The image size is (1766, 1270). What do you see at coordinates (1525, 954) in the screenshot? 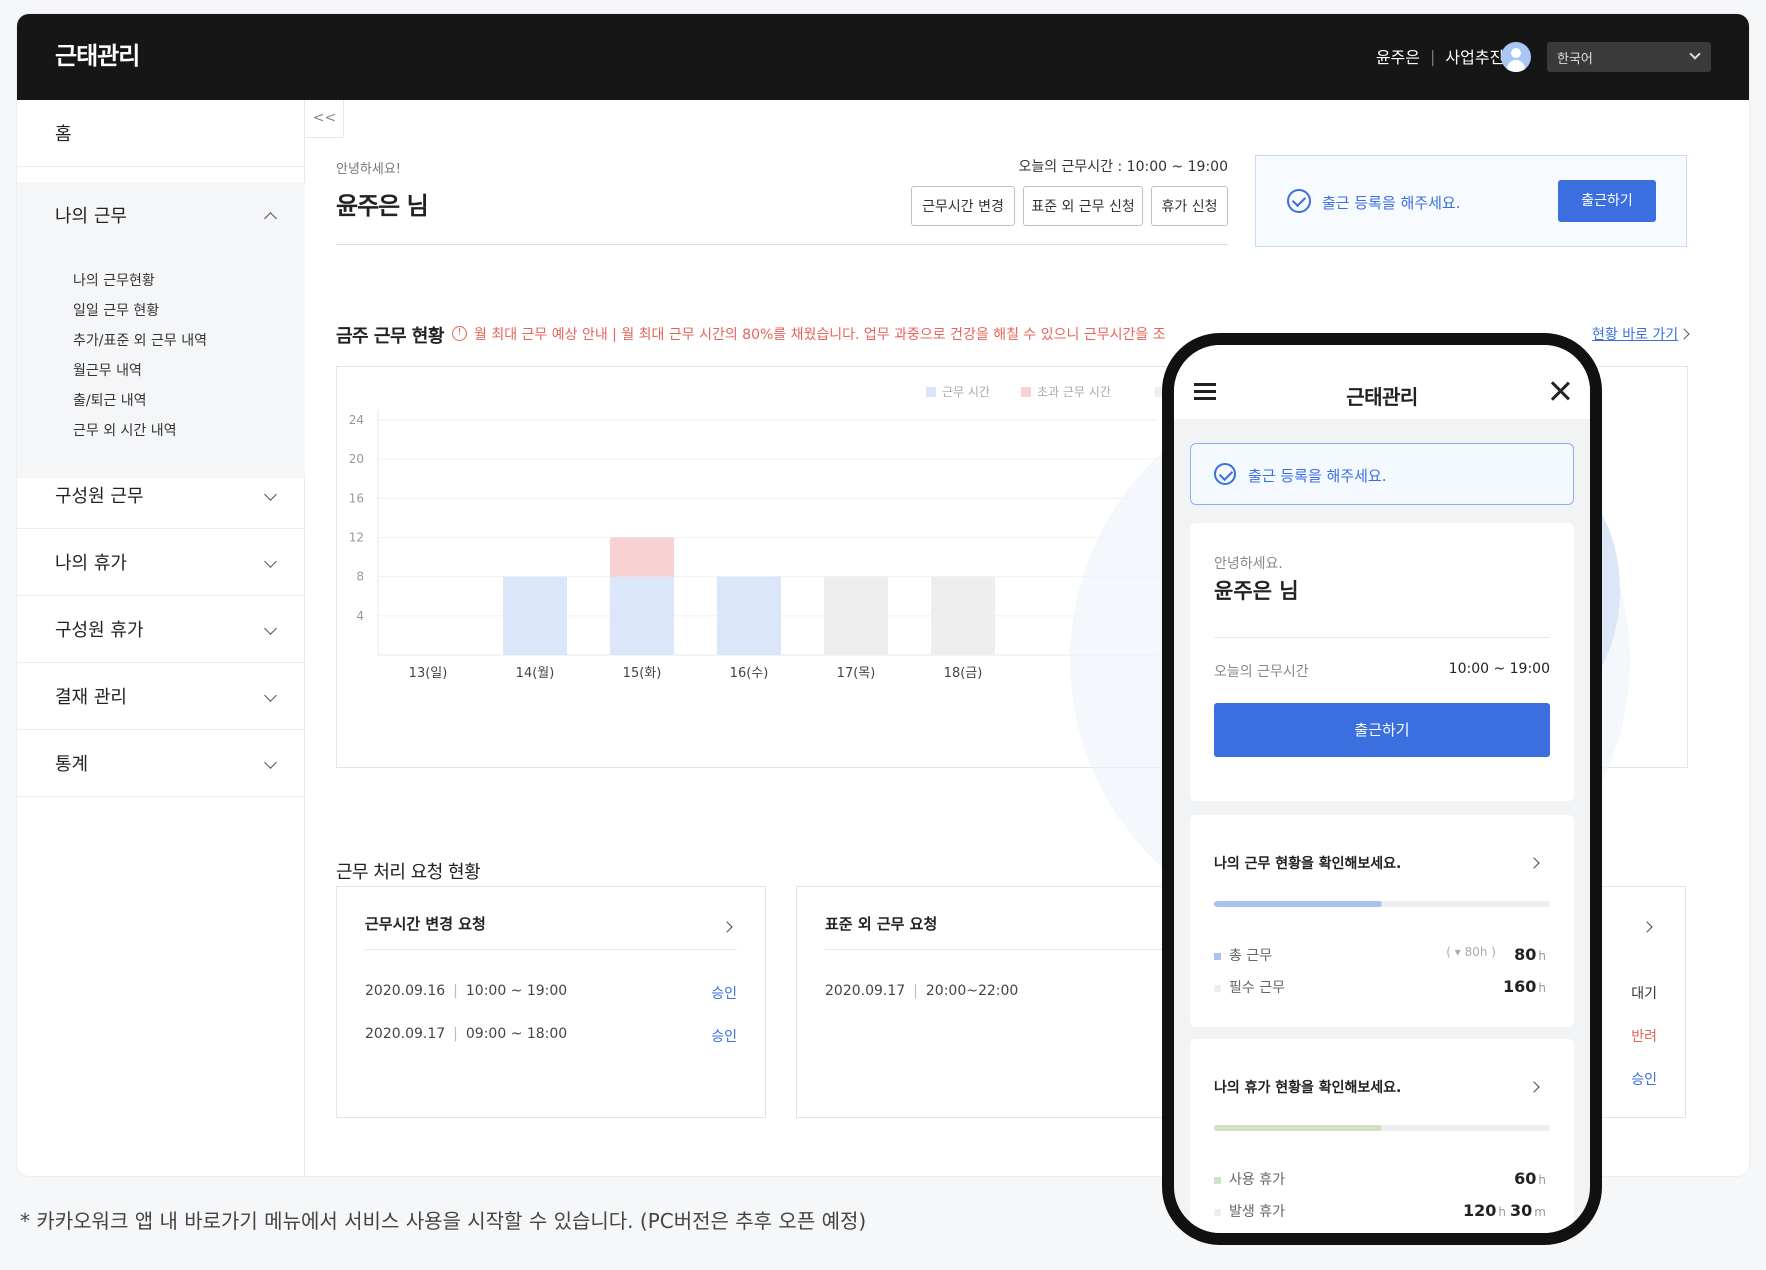
I see `row-value: 80` at bounding box center [1525, 954].